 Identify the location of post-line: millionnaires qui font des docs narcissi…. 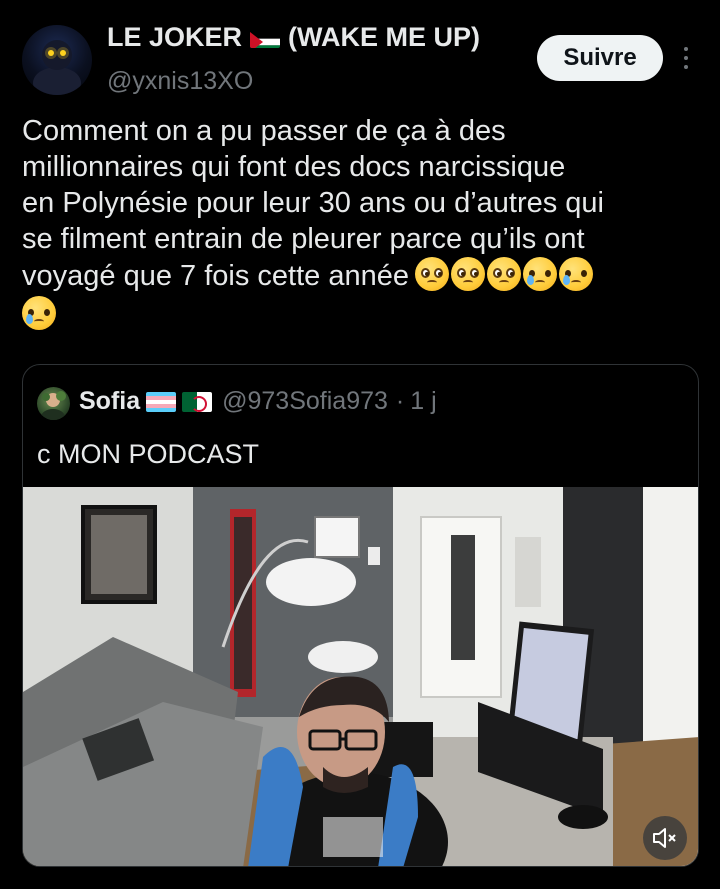
(294, 167).